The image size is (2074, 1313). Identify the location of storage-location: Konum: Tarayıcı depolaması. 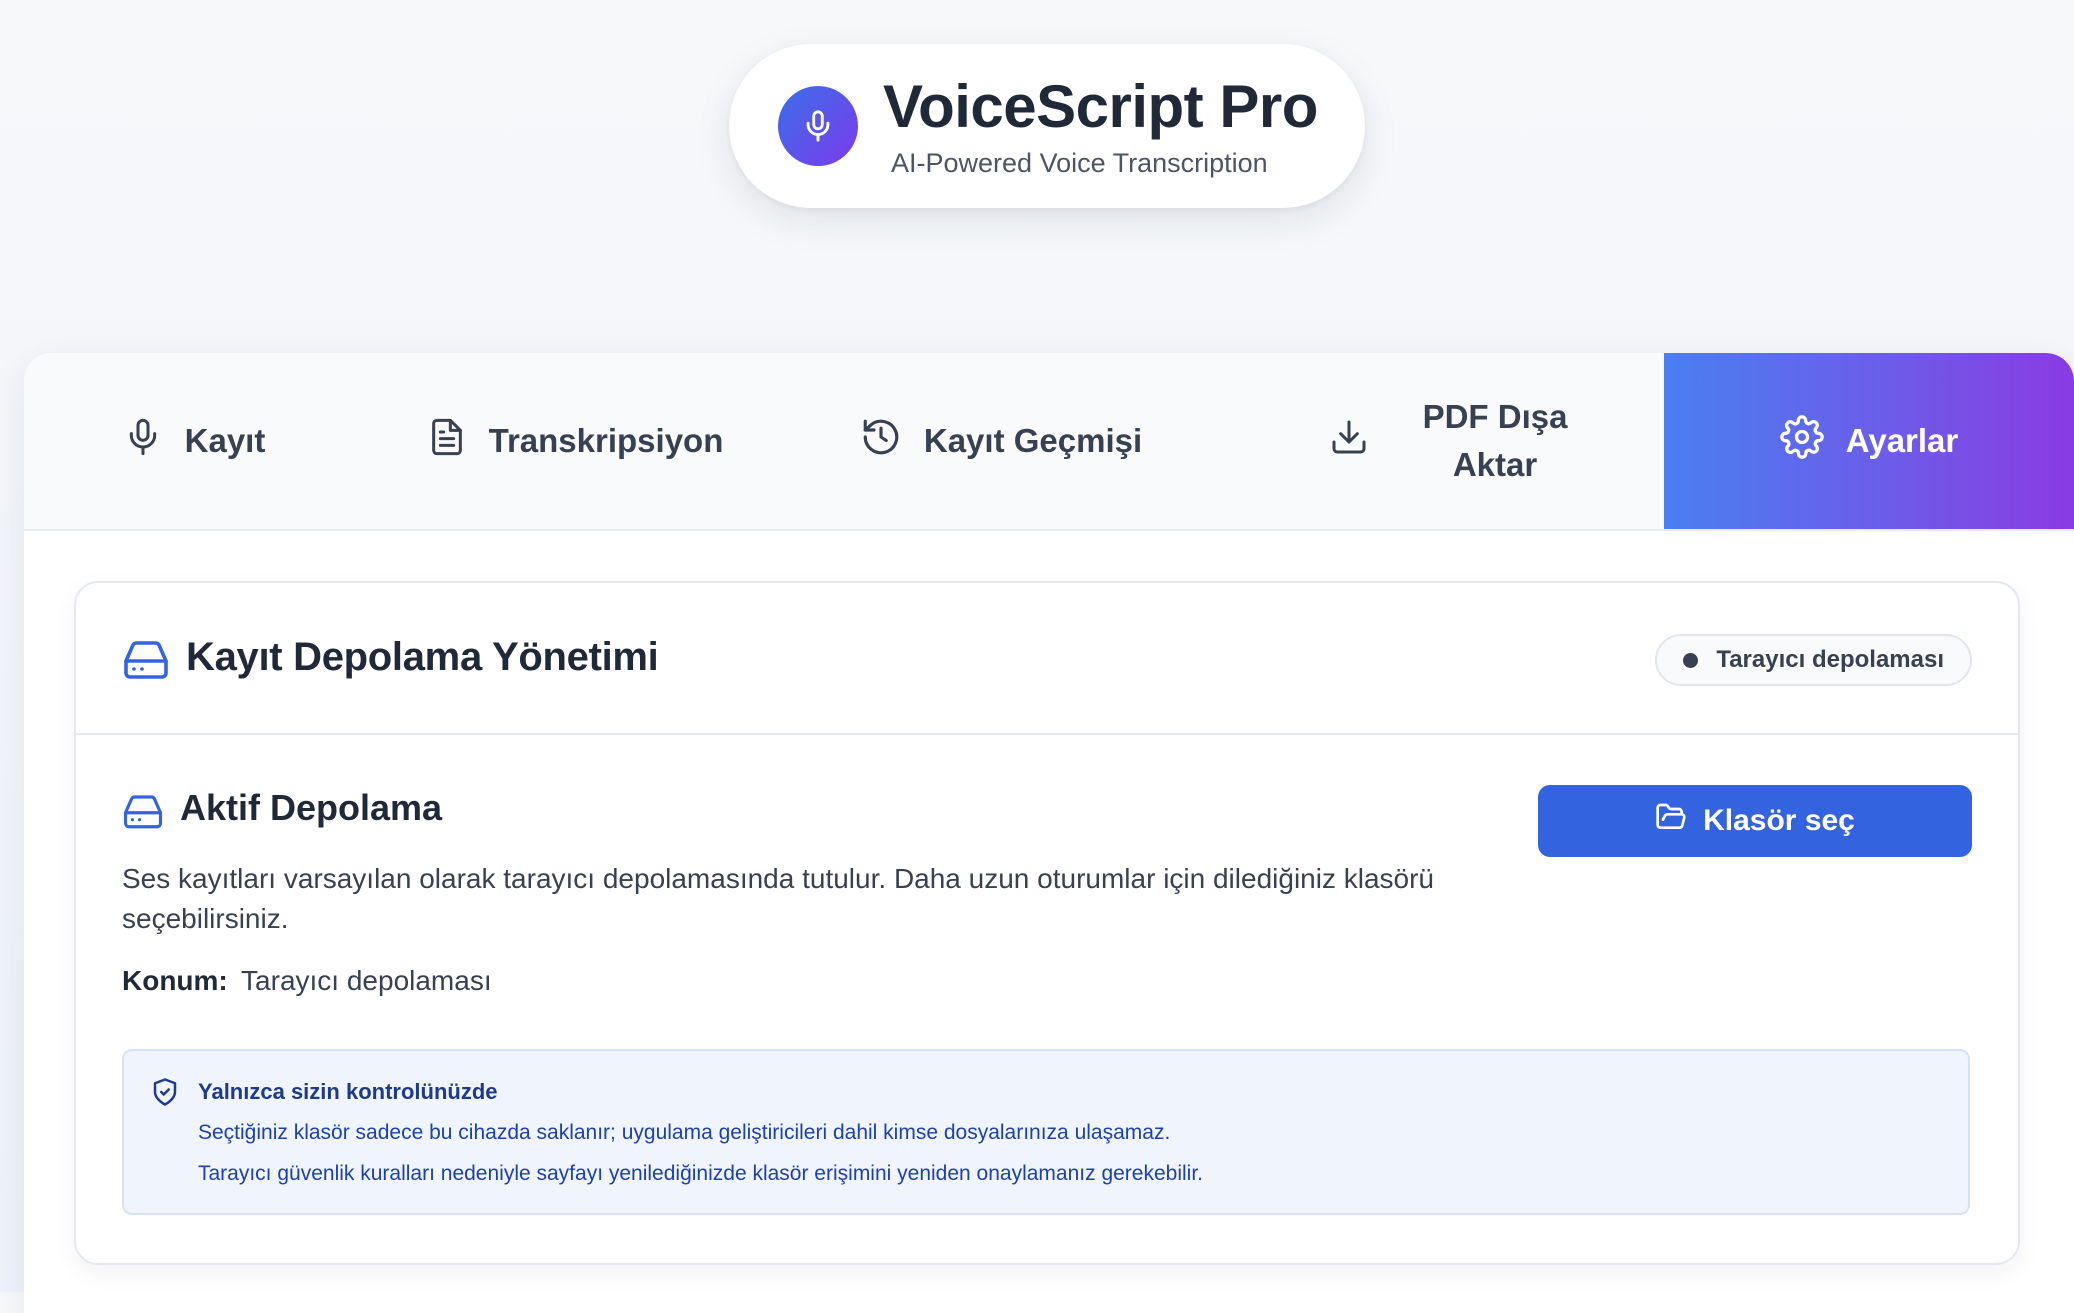
(307, 981).